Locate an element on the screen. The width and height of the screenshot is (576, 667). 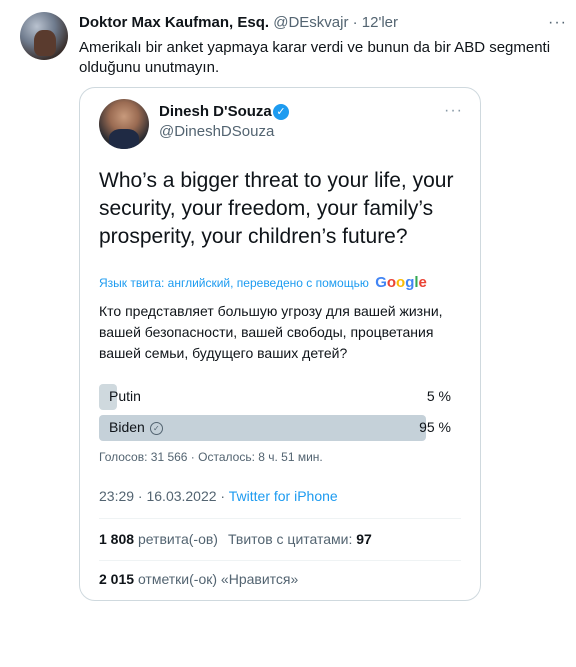
quoted-avatar is located at coordinates (124, 124).